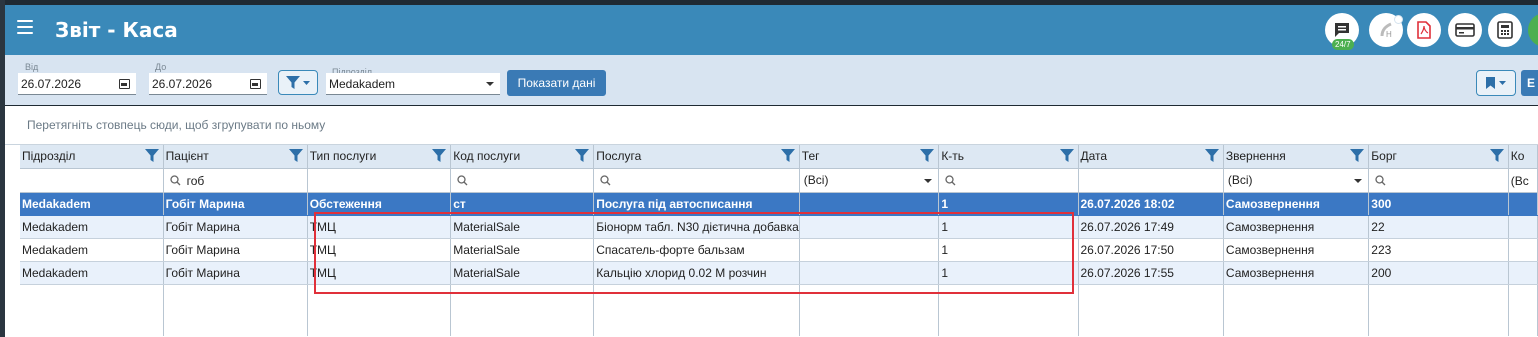  Describe the element at coordinates (1151, 157) in the screenshot. I see `column-header-date: Дата` at that location.